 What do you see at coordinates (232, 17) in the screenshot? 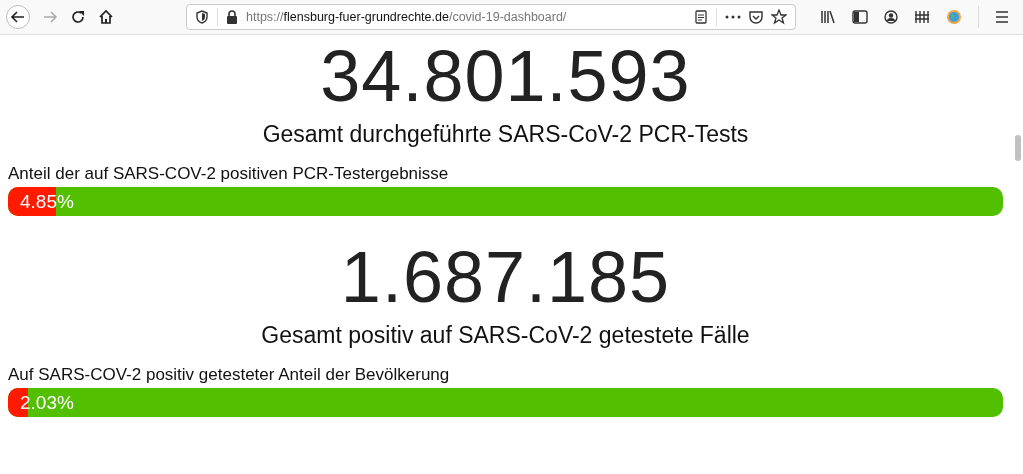
I see `lock-icon` at bounding box center [232, 17].